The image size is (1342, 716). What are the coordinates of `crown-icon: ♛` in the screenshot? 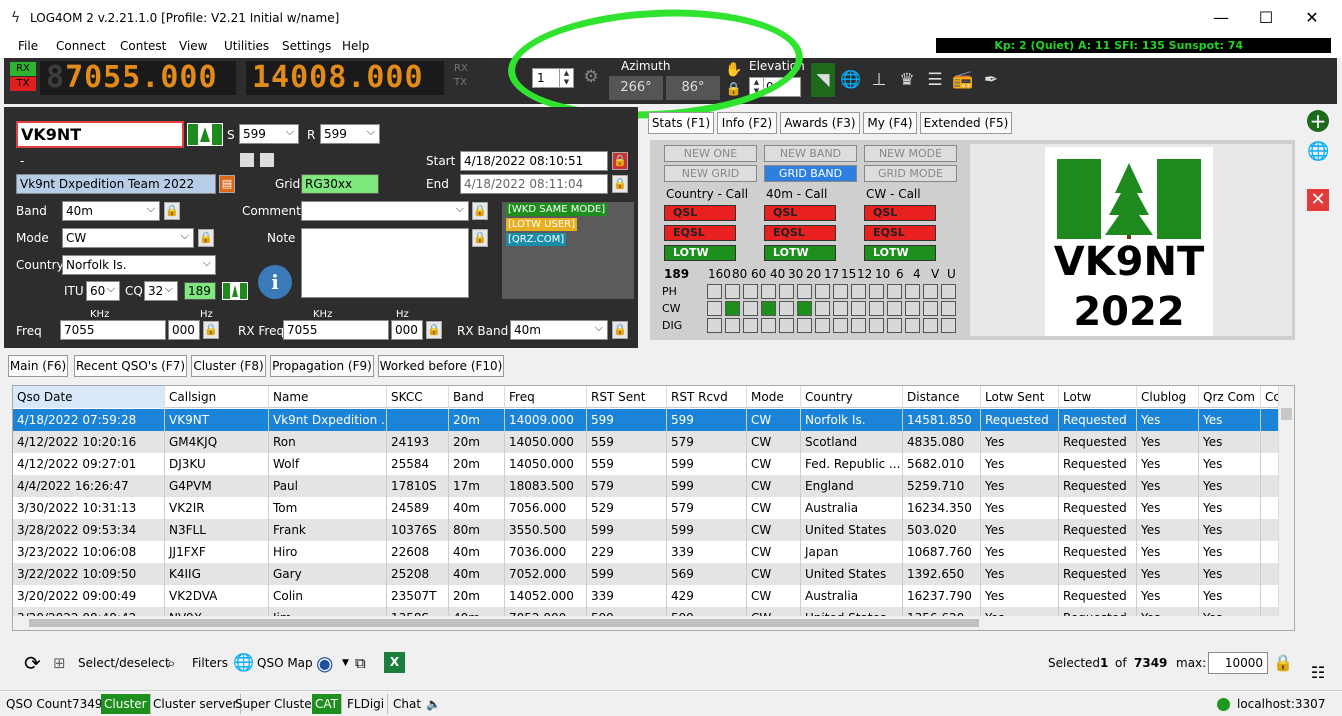 It's located at (907, 80).